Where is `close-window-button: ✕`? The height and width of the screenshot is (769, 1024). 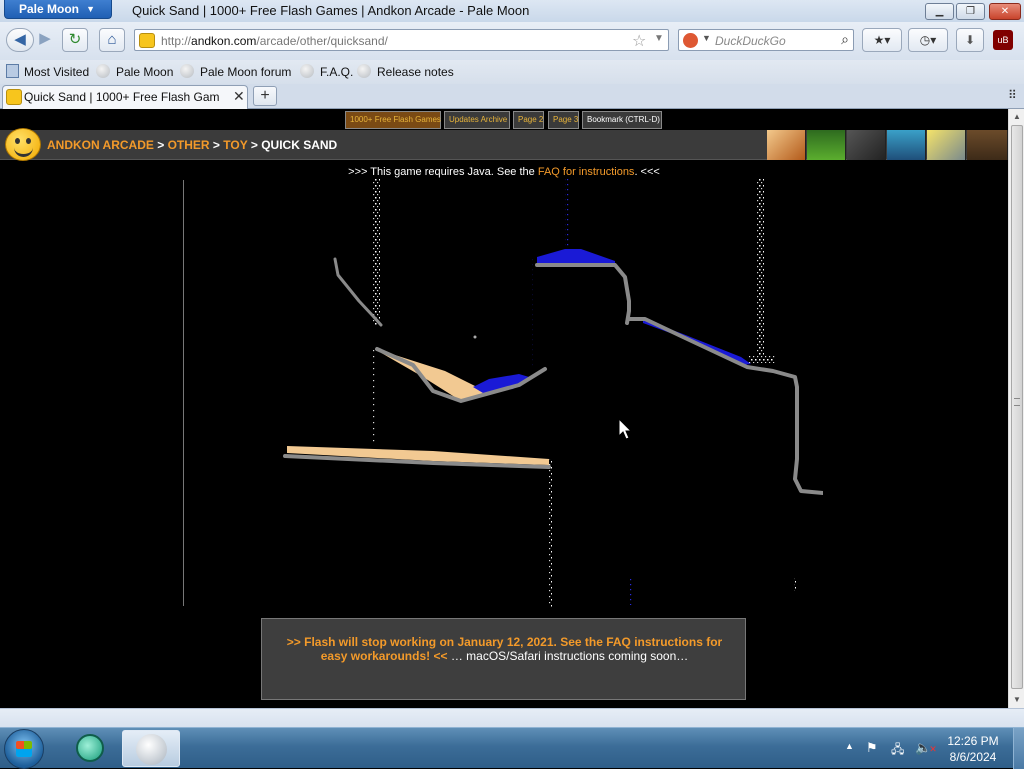
close-window-button: ✕ is located at coordinates (1005, 11).